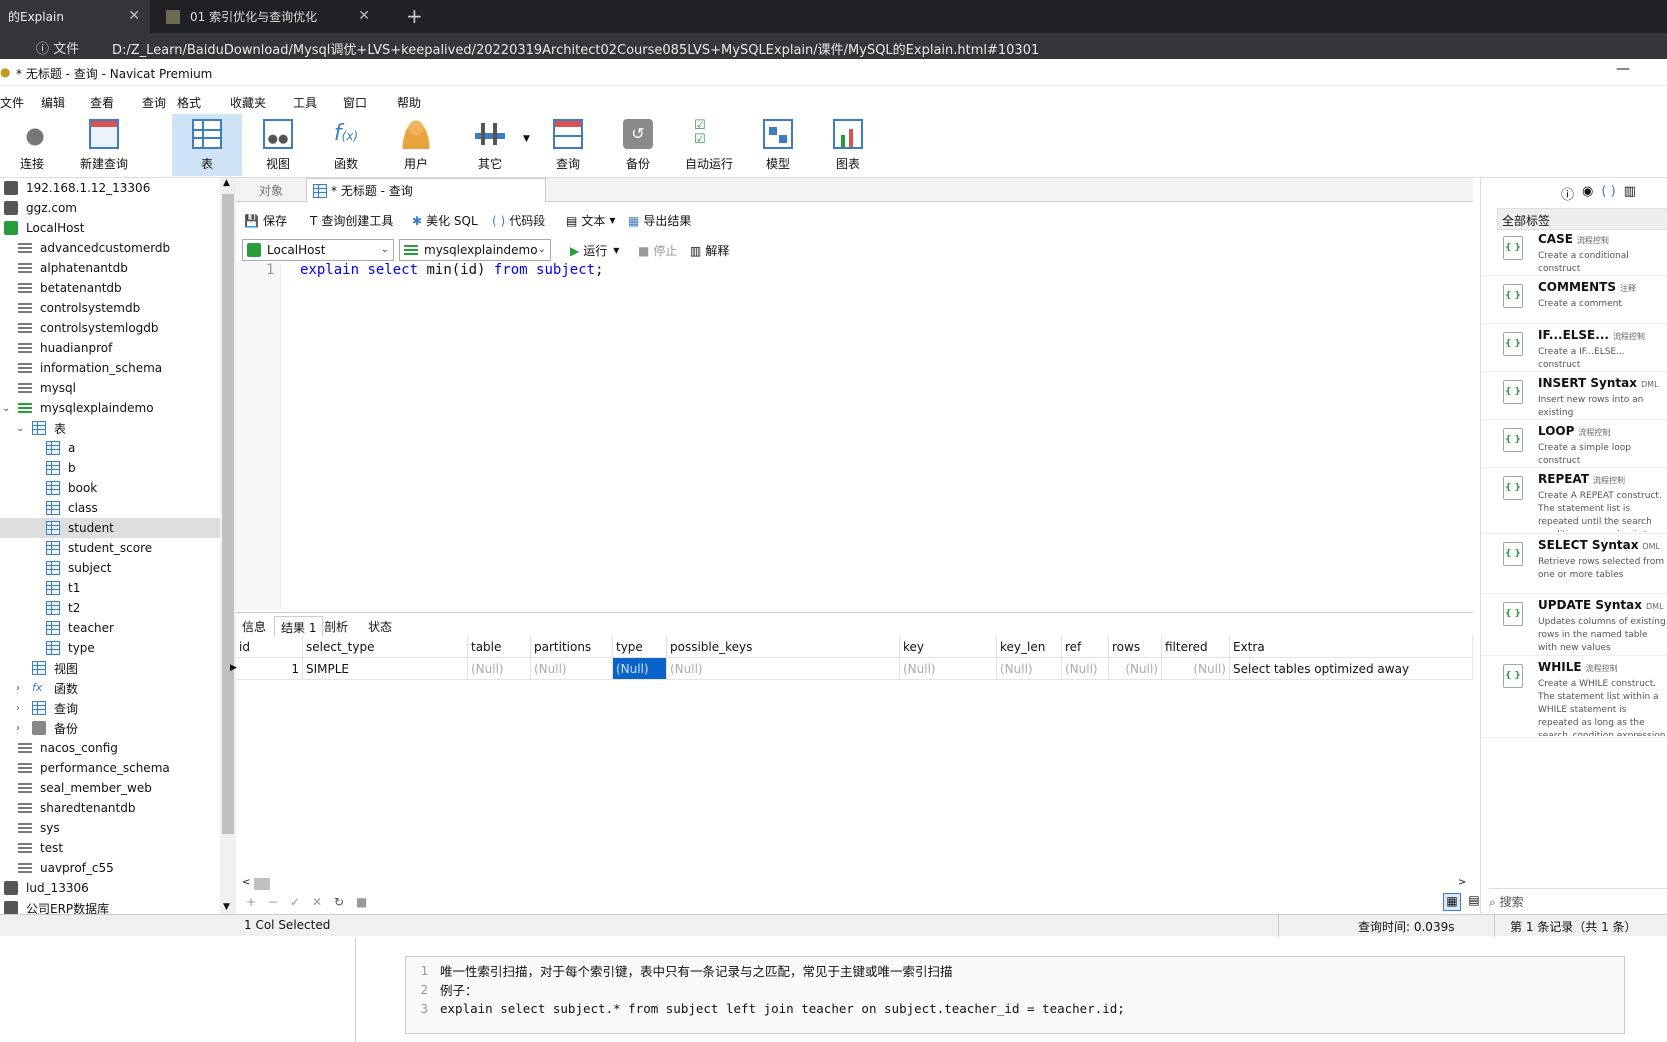 This screenshot has height=1042, width=1667. I want to click on save-button: 💾 保存, so click(265, 220).